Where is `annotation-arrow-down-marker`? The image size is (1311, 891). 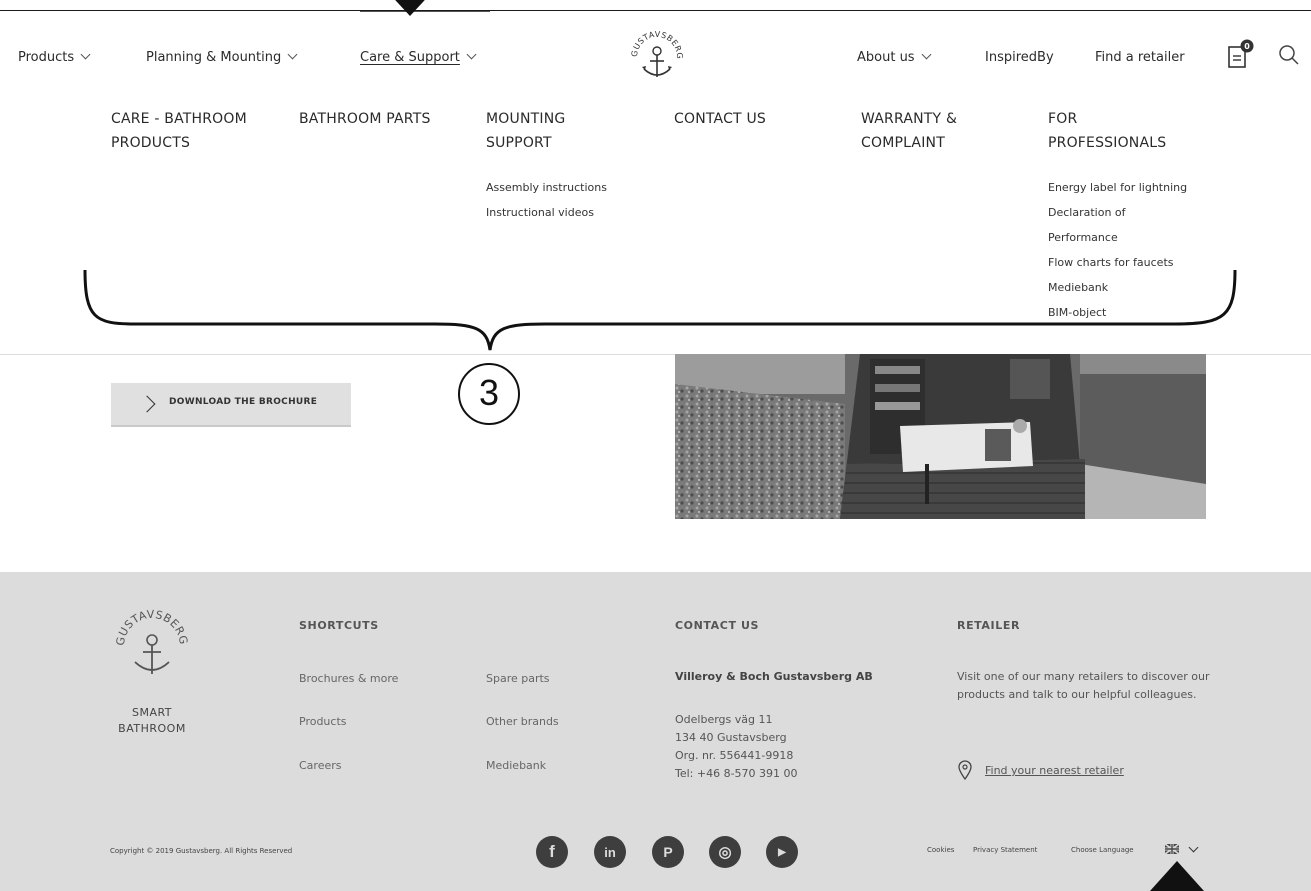
annotation-arrow-down-marker is located at coordinates (410, 8).